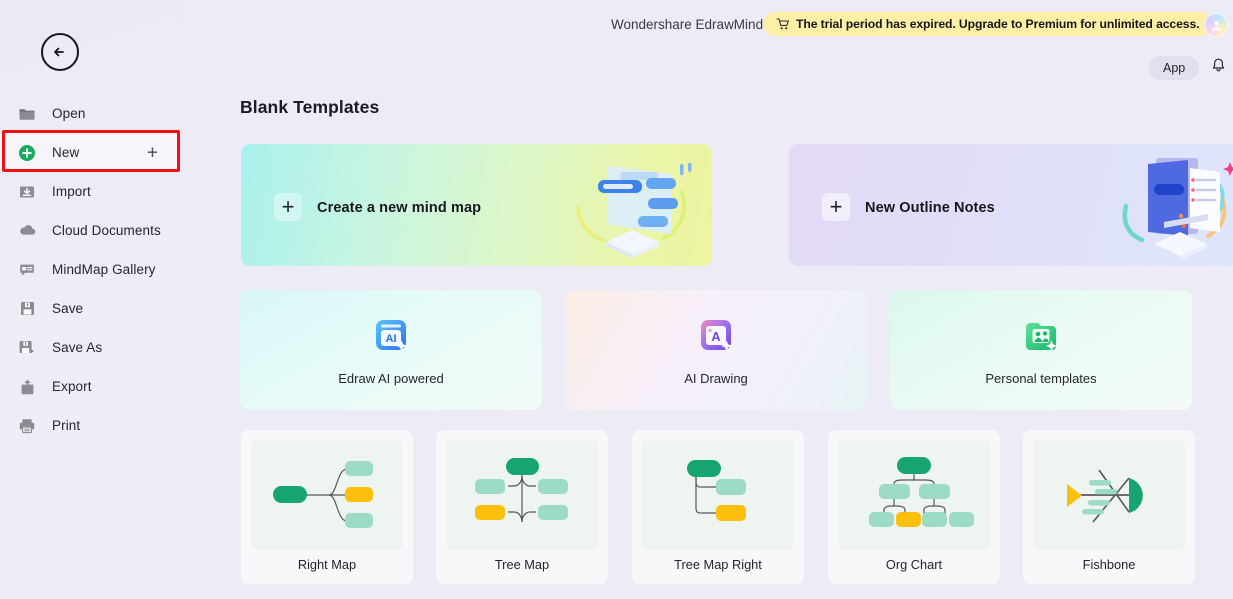 Image resolution: width=1233 pixels, height=599 pixels. I want to click on new-outline-notes-card: + New Outline Notes, so click(1011, 205).